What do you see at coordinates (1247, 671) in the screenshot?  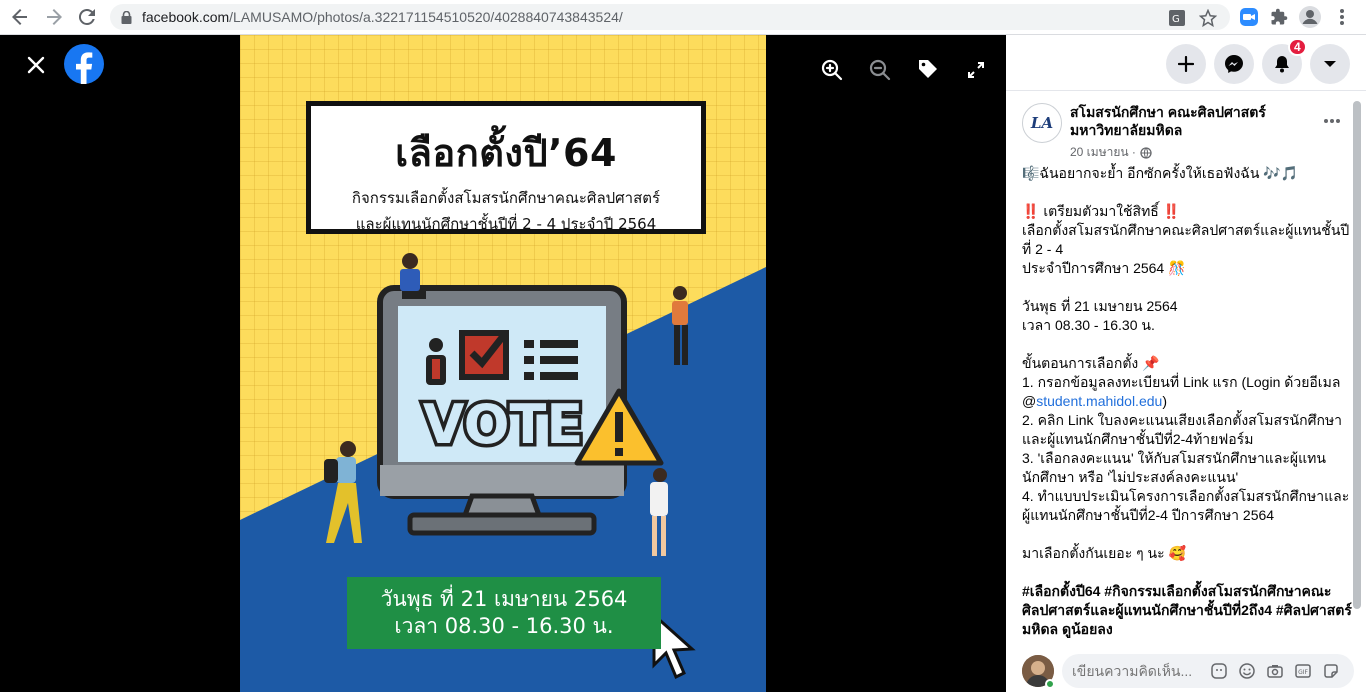 I see `emoji-icon` at bounding box center [1247, 671].